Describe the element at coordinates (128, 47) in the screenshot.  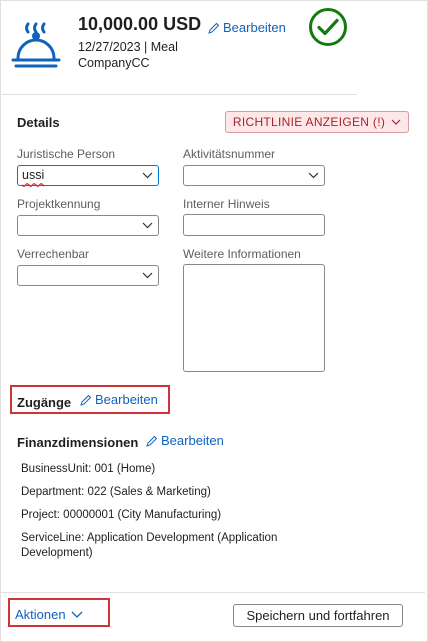
I see `expense-date-category: 12/27/2023 | Meal` at that location.